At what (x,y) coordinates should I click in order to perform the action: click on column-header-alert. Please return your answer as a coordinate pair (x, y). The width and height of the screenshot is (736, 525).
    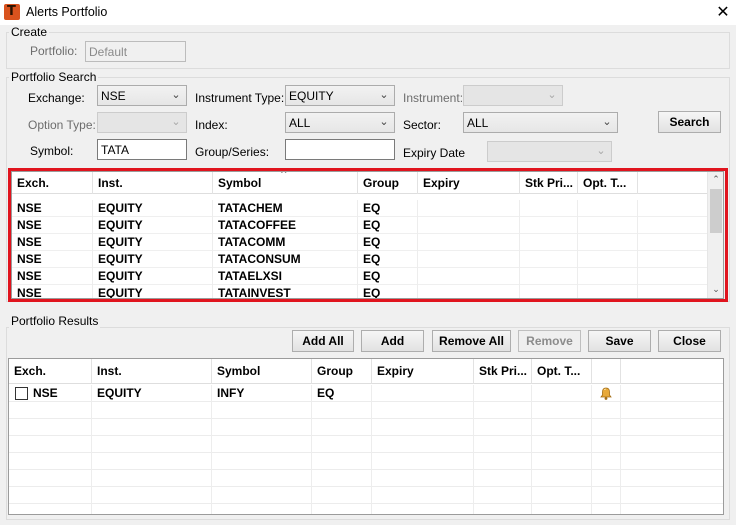
    Looking at the image, I should click on (606, 371).